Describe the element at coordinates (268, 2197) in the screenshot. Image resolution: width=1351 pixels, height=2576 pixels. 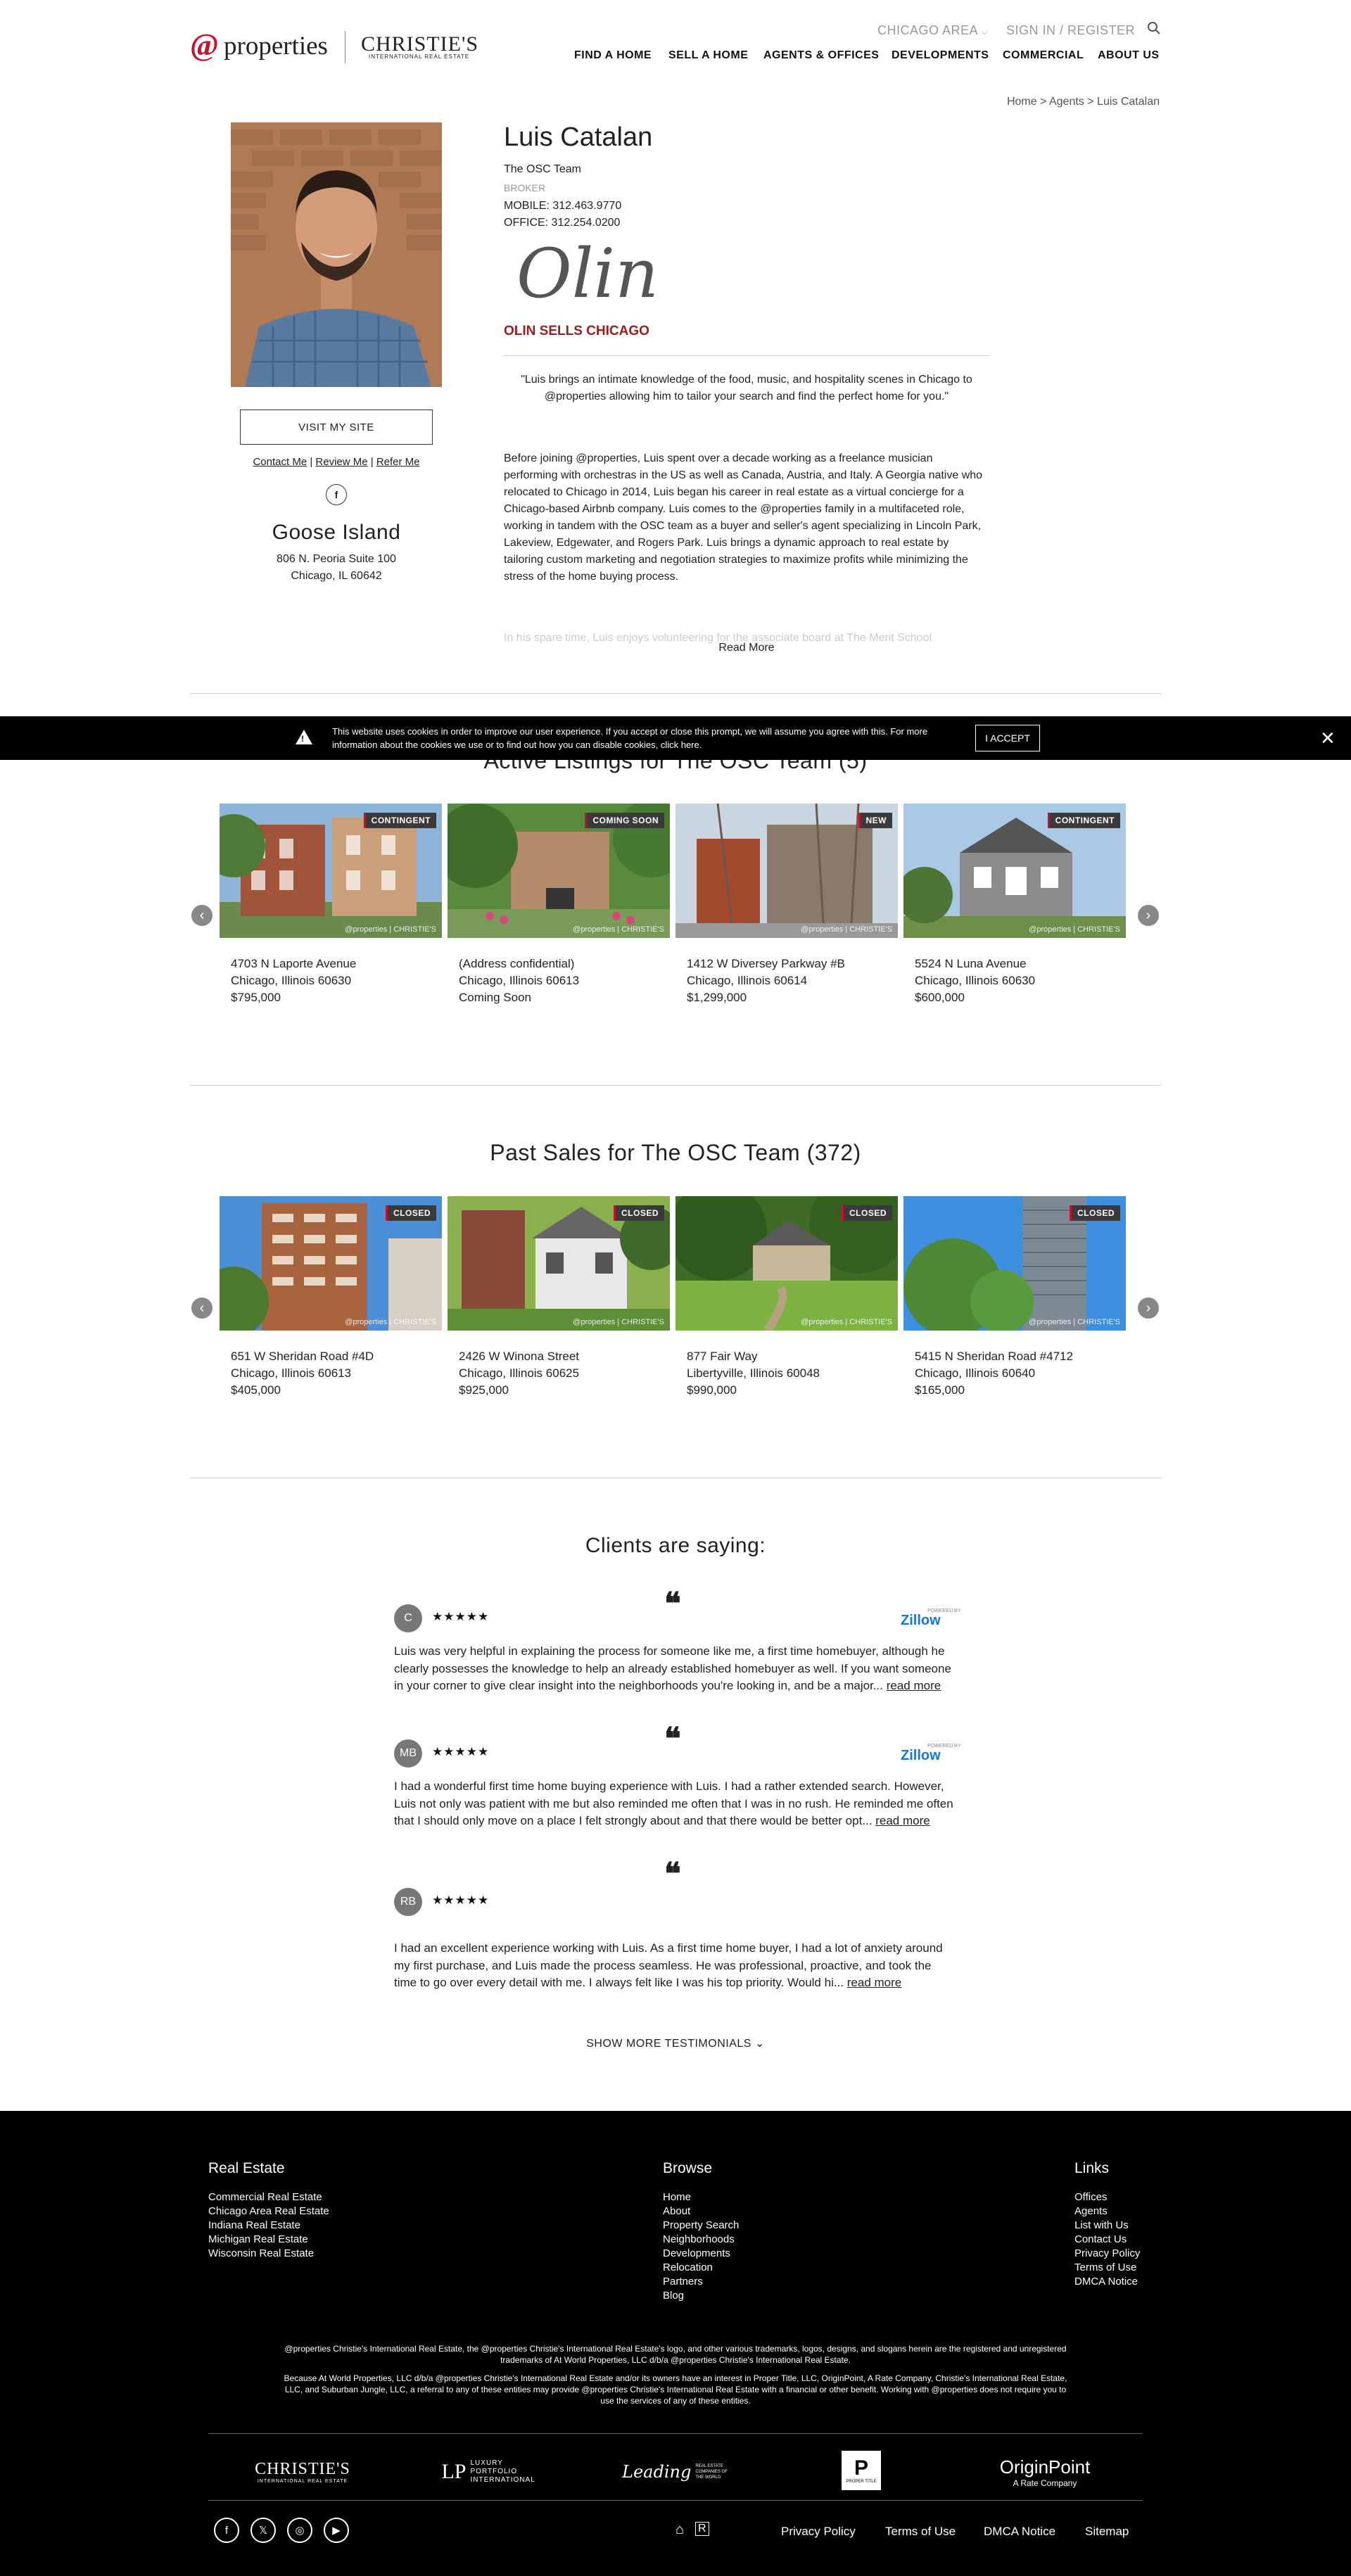
I see `footer-link: Commercial Real Estate` at that location.